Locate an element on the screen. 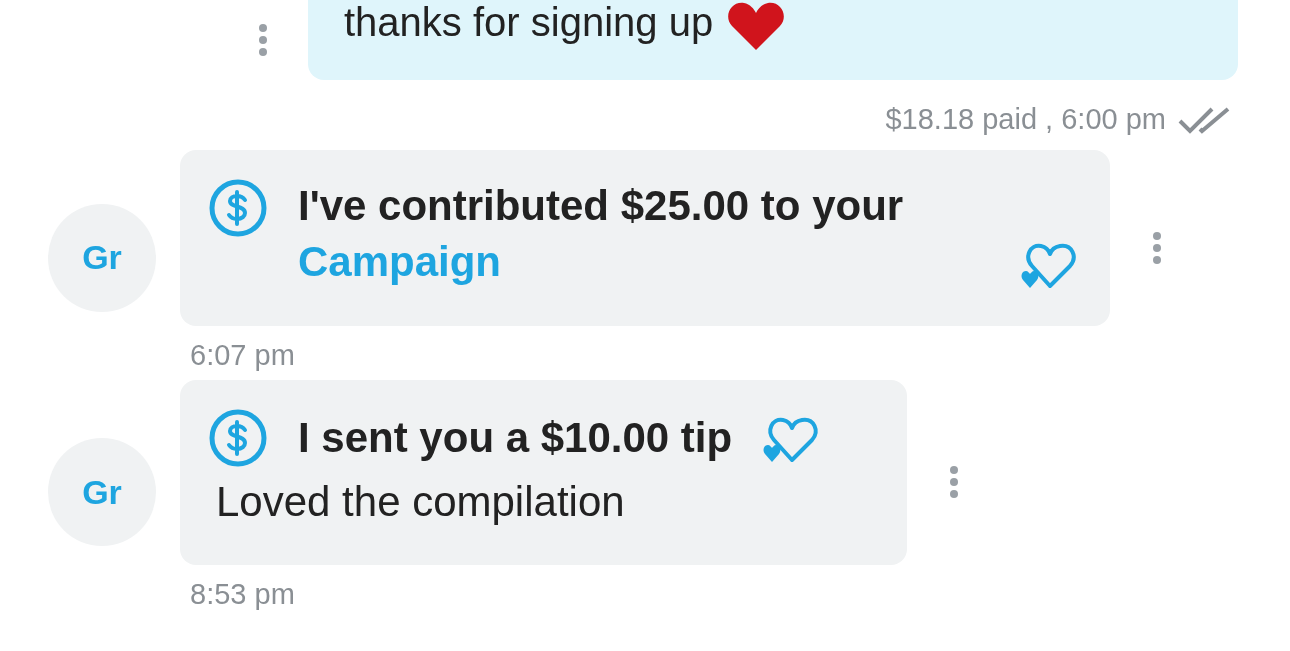 The image size is (1290, 651). message-time: 8:53 pm is located at coordinates (243, 593).